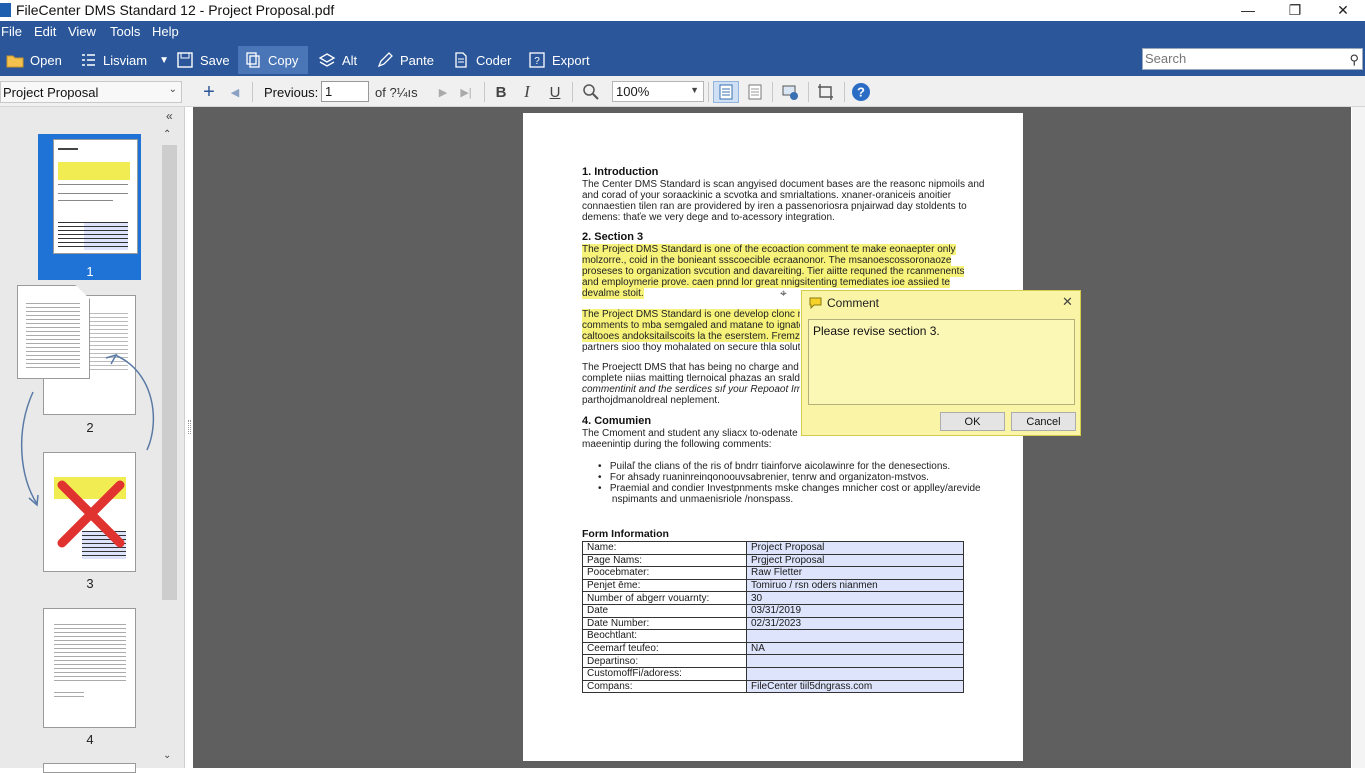 This screenshot has width=1365, height=773. What do you see at coordinates (527, 92) in the screenshot?
I see `italic-icon: I` at bounding box center [527, 92].